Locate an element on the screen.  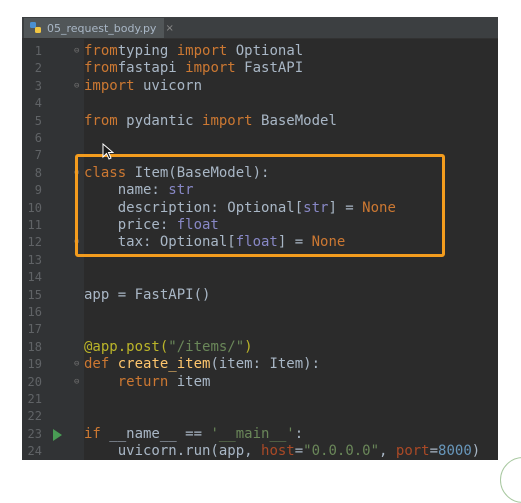
line-number: 9 is located at coordinates (38, 190).